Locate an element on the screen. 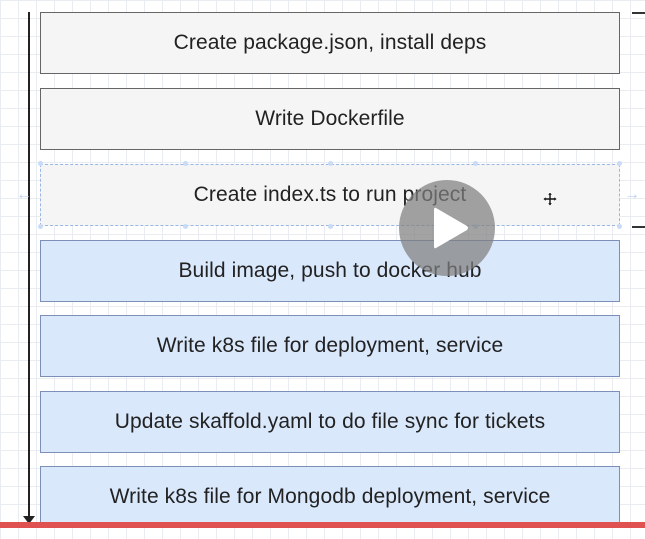 The width and height of the screenshot is (645, 539). video-progress-fill is located at coordinates (322, 525).